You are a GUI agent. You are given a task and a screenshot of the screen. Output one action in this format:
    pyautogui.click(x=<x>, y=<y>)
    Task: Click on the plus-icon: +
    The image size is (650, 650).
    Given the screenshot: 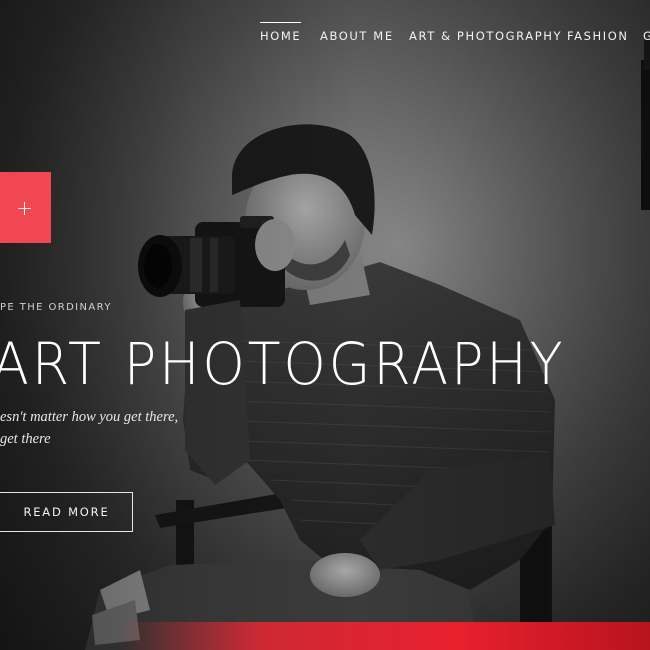 What is the action you would take?
    pyautogui.click(x=24, y=207)
    